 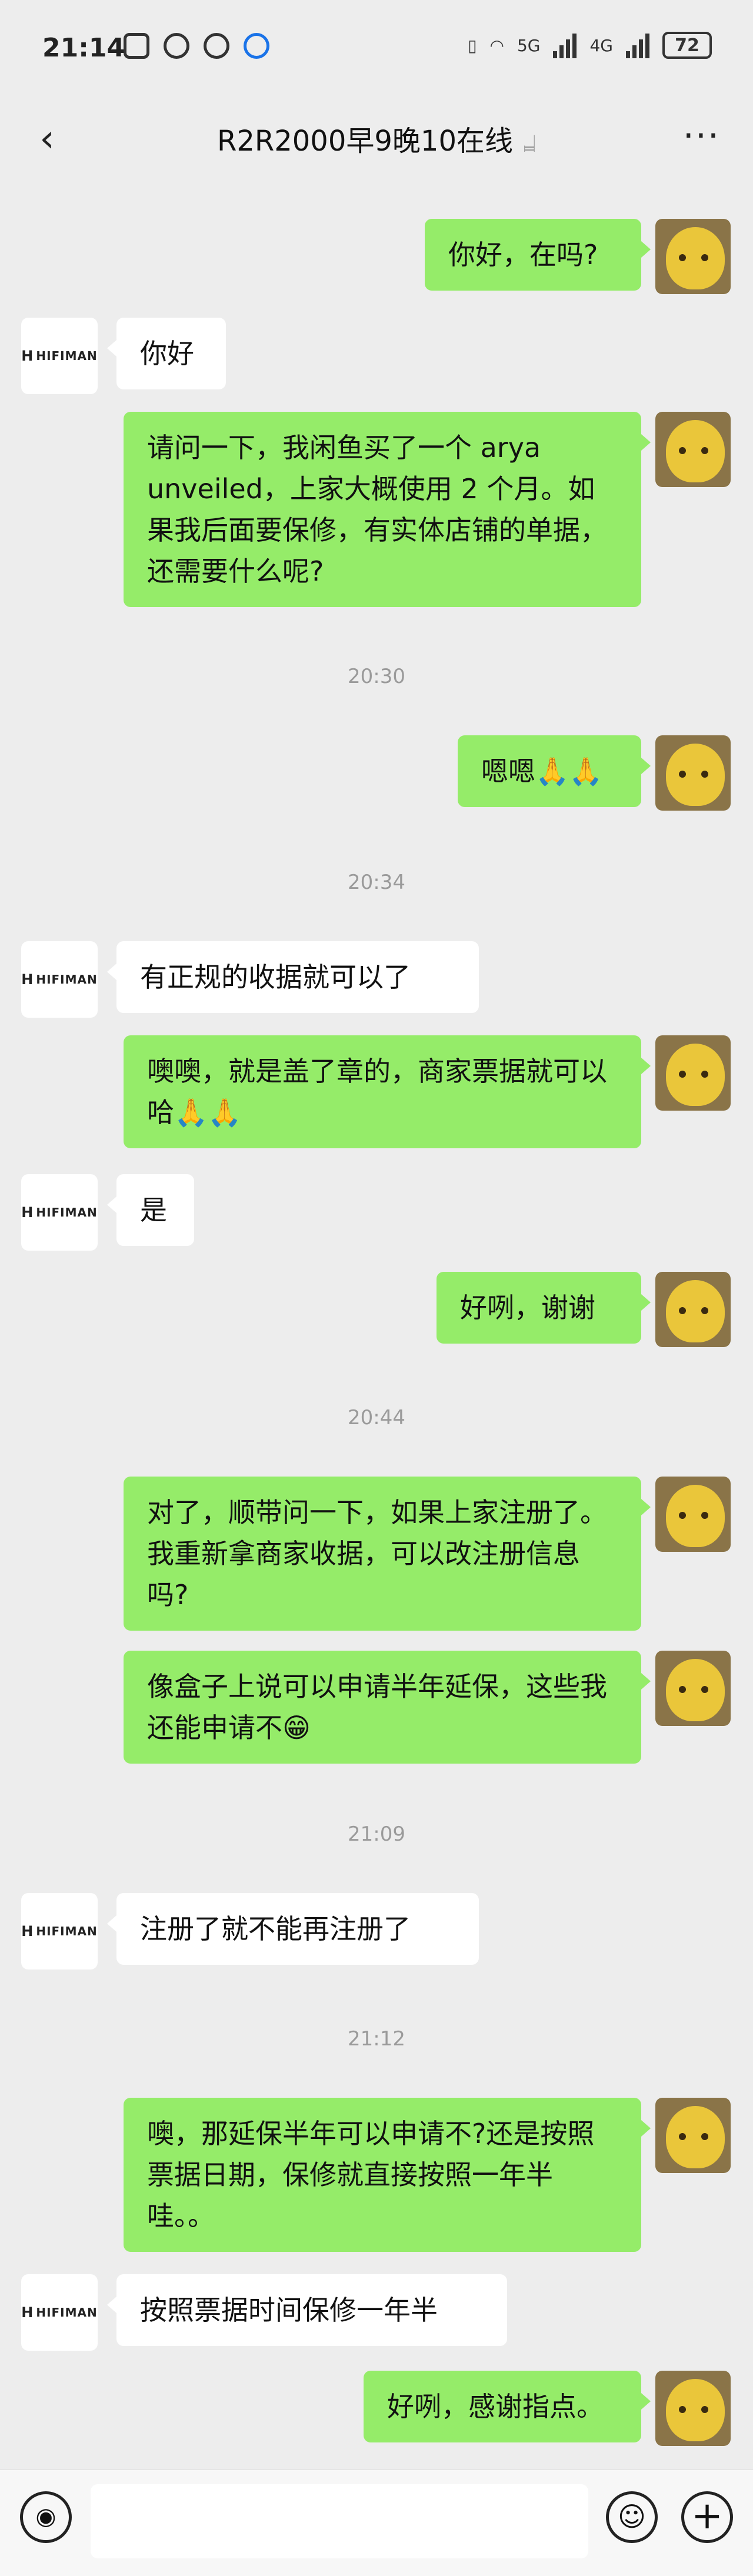 What do you see at coordinates (376, 882) in the screenshot?
I see `timestamp: 20:34` at bounding box center [376, 882].